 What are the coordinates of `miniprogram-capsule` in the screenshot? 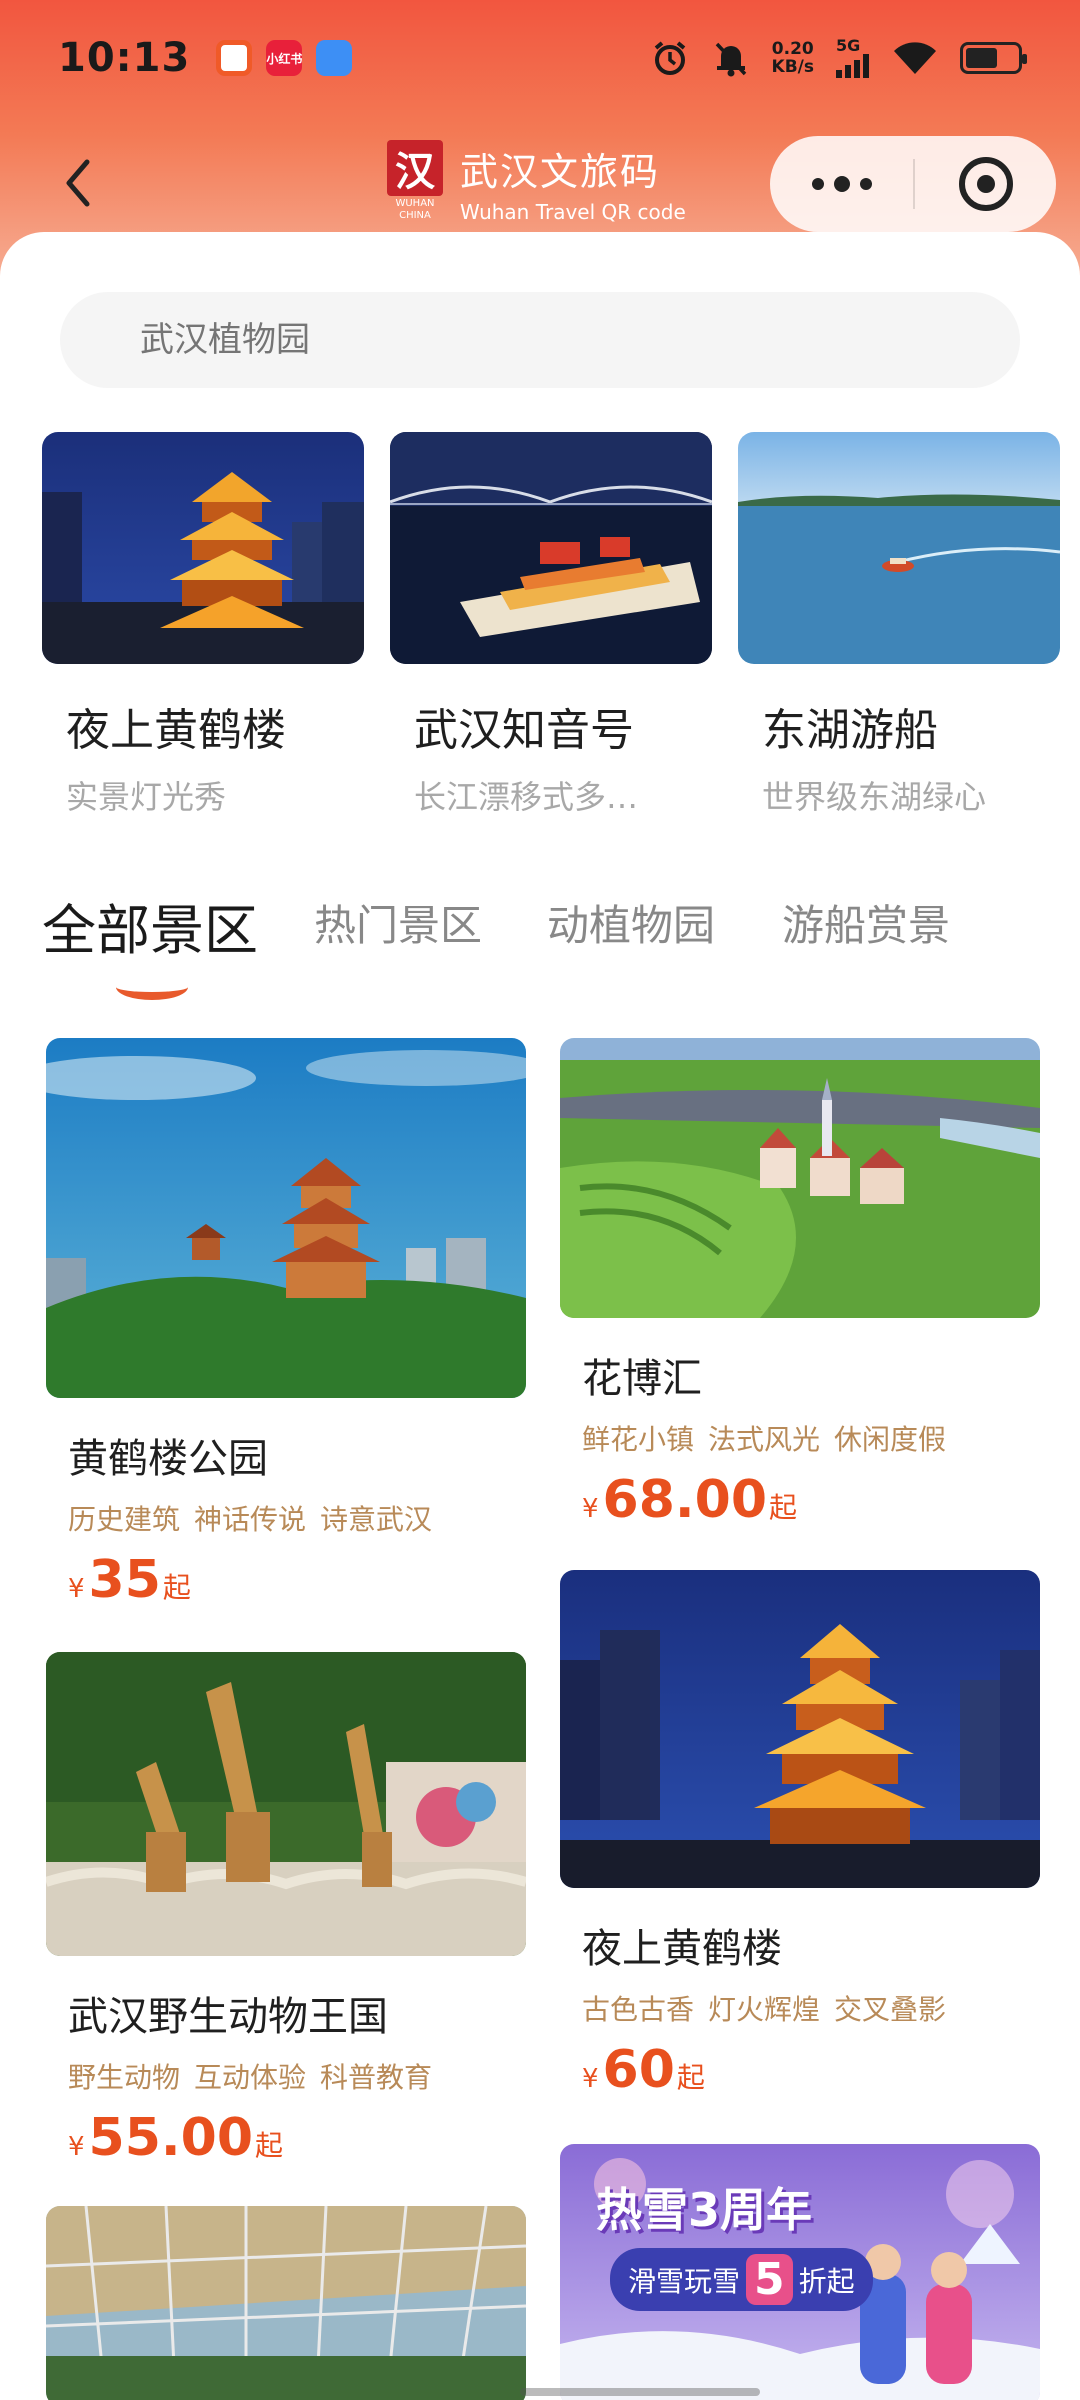 It's located at (913, 184).